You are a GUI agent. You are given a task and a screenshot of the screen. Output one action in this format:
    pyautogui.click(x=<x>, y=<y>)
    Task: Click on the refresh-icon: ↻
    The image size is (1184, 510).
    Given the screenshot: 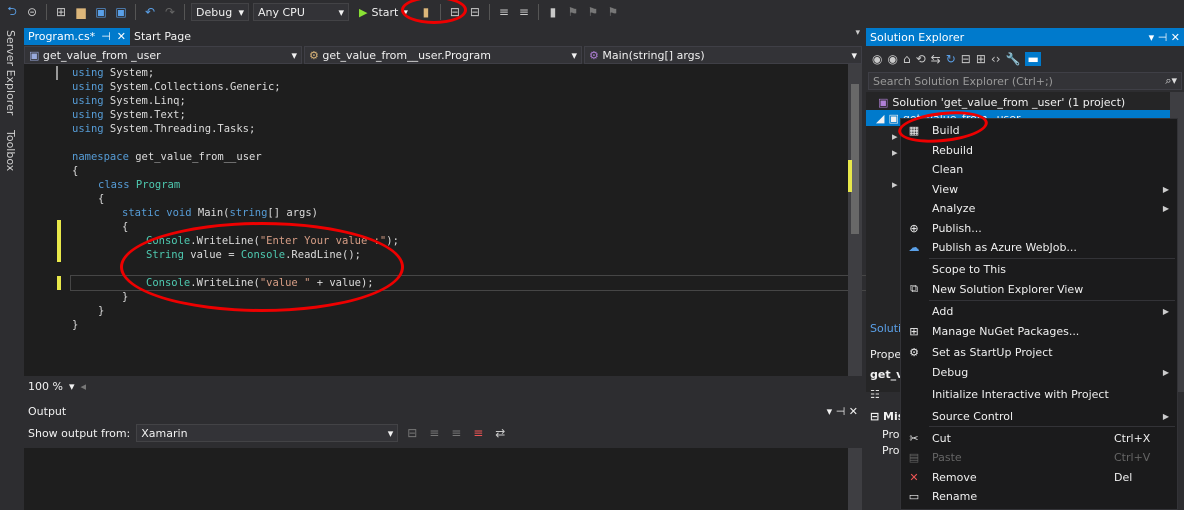 What is the action you would take?
    pyautogui.click(x=951, y=59)
    